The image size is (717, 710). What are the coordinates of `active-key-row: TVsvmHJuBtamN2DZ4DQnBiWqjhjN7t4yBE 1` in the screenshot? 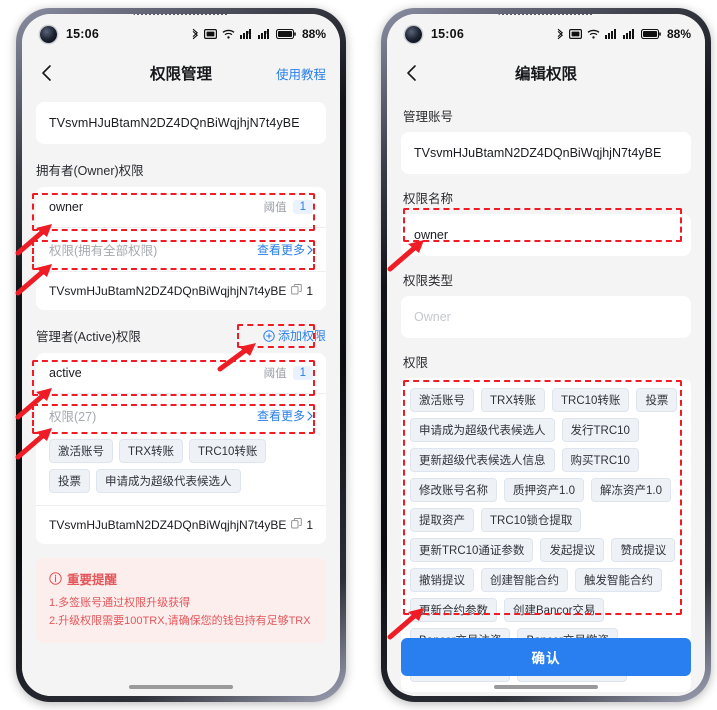 It's located at (181, 524).